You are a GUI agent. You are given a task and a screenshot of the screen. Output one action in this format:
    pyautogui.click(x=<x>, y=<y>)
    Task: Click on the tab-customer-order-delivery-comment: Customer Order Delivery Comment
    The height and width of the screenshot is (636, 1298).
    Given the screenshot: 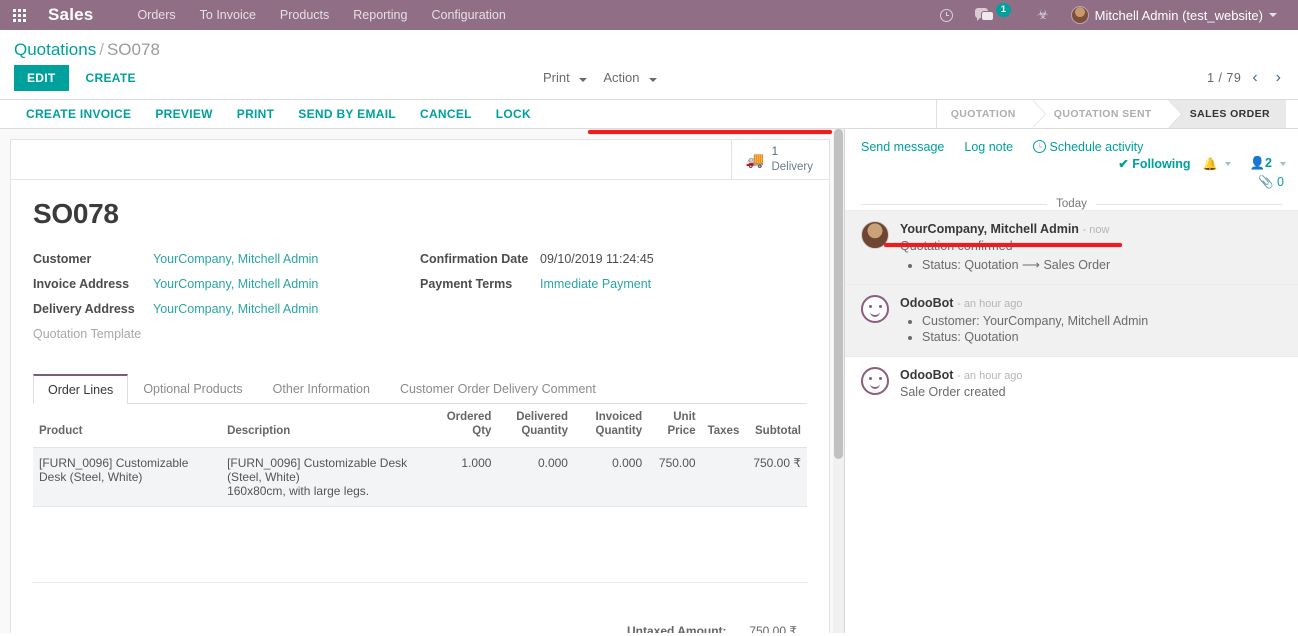 What is the action you would take?
    pyautogui.click(x=498, y=388)
    